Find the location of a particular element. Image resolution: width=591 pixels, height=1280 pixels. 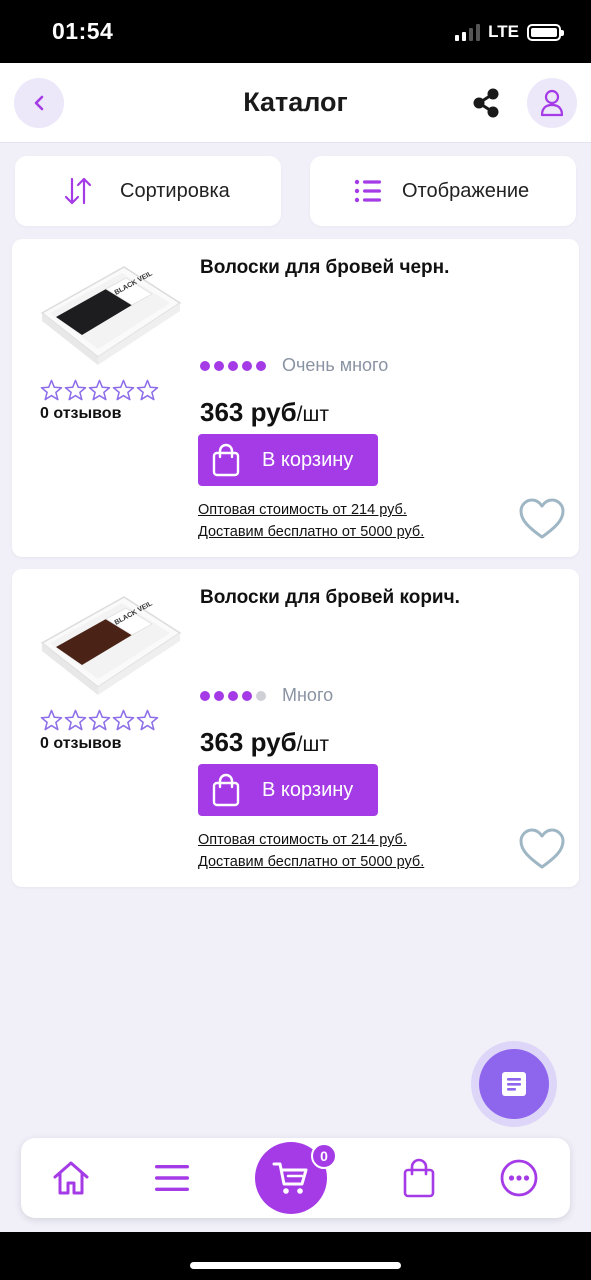

sort-label: Сортировка is located at coordinates (175, 190).